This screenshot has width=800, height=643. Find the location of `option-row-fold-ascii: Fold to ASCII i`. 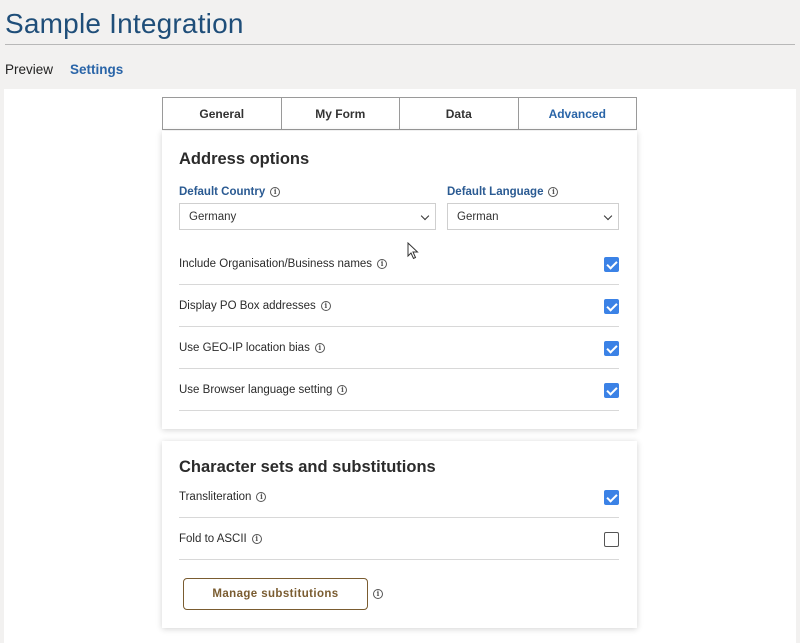

option-row-fold-ascii: Fold to ASCII i is located at coordinates (399, 539).